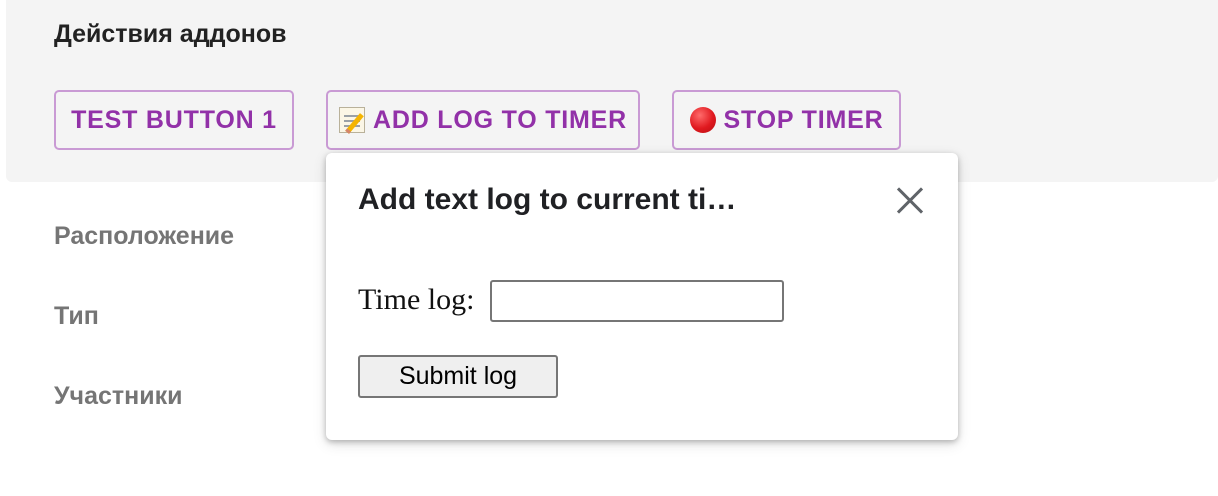 This screenshot has height=496, width=1218. Describe the element at coordinates (637, 301) in the screenshot. I see `time-log-input` at that location.